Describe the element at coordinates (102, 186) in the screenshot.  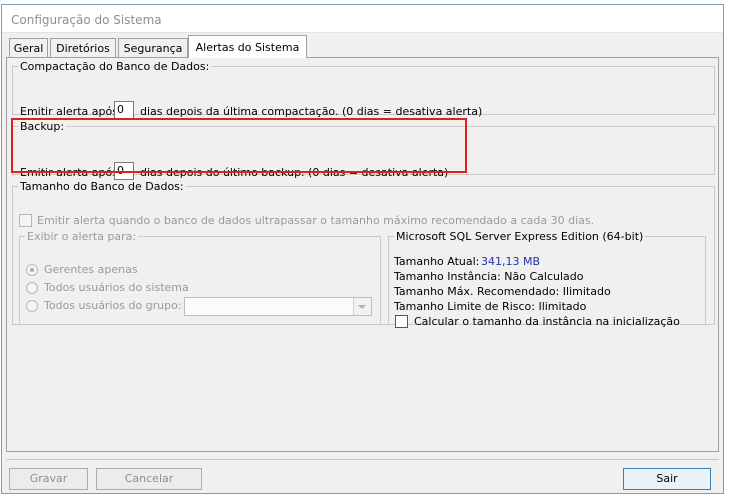
I see `tamanho-legend: Tamanho do Banco de Dados:` at that location.